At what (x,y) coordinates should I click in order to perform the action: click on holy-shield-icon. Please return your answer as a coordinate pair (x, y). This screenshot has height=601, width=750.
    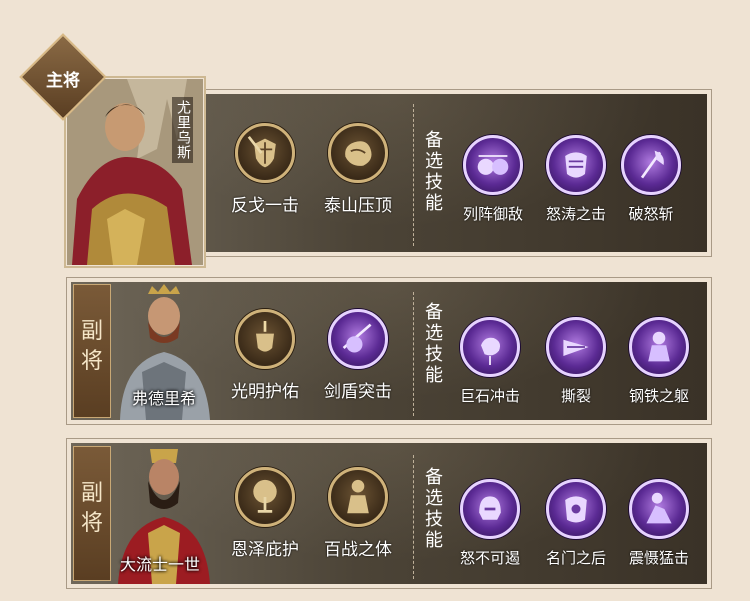
    Looking at the image, I should click on (265, 339).